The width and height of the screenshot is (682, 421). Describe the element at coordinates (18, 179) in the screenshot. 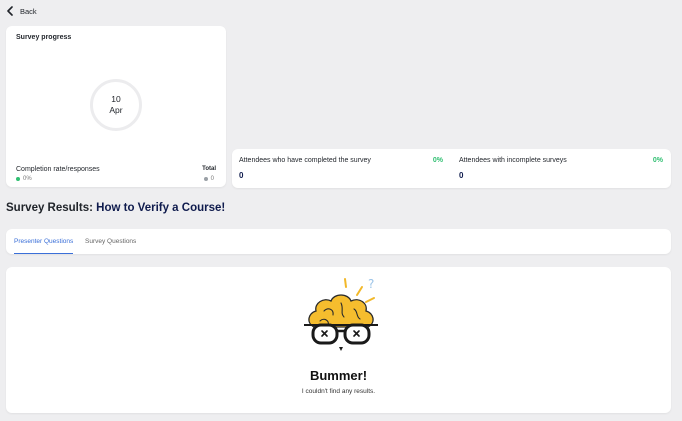

I see `rate-dot-icon` at that location.